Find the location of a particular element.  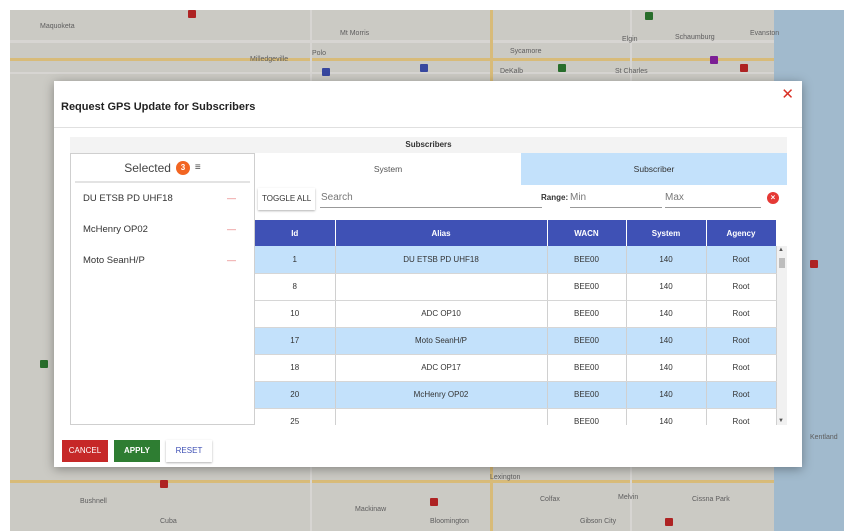

table-row: 10 ADC OP10 BEE00 140 Root is located at coordinates (516, 314).